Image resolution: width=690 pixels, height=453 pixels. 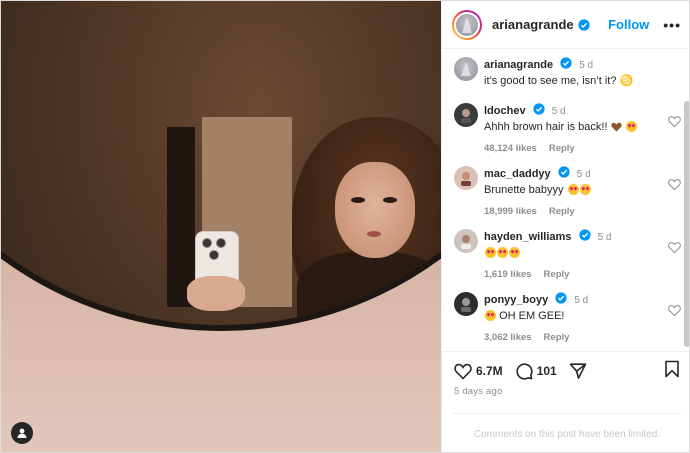 I want to click on photo-eye-left, so click(x=358, y=200).